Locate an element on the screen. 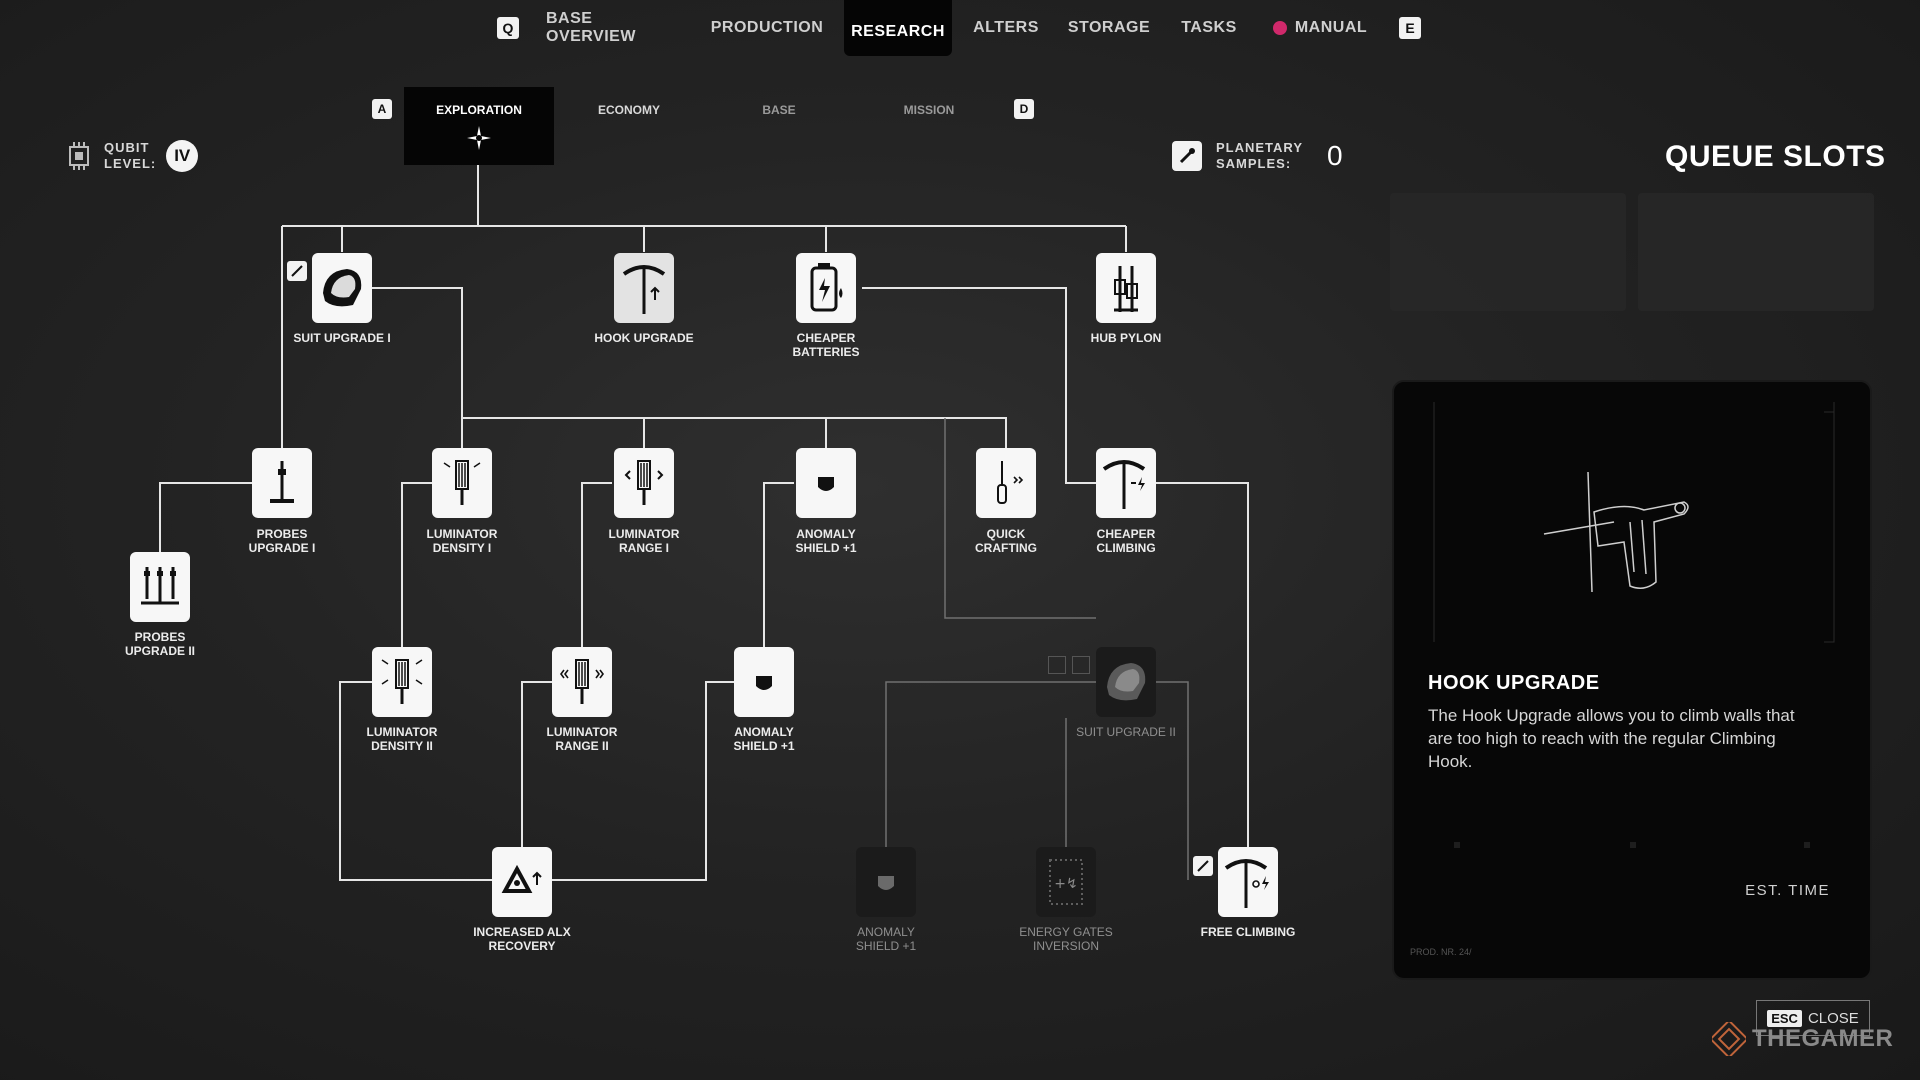 Image resolution: width=1920 pixels, height=1080 pixels. watermark-logo-icon is located at coordinates (1729, 1039).